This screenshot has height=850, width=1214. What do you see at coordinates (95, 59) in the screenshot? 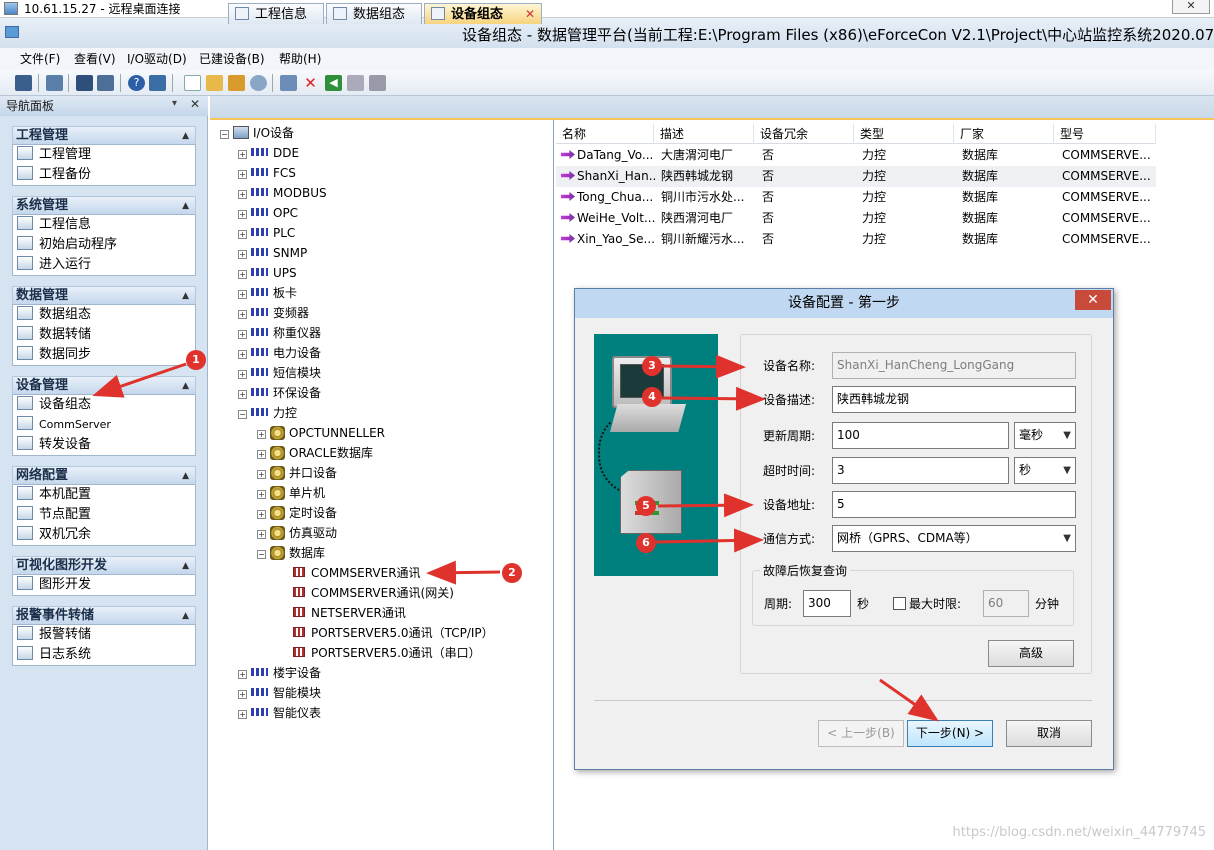
I see `menu-view: 查看(V)` at bounding box center [95, 59].